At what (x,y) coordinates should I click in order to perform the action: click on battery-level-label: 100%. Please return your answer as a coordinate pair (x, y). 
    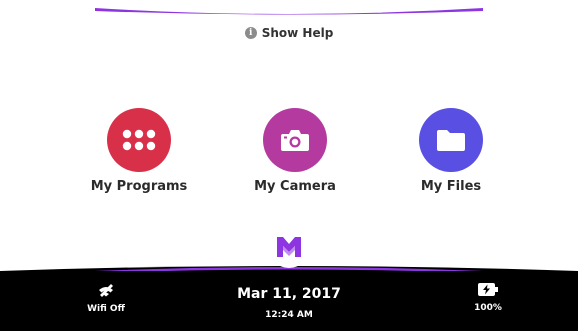
    Looking at the image, I should click on (488, 308).